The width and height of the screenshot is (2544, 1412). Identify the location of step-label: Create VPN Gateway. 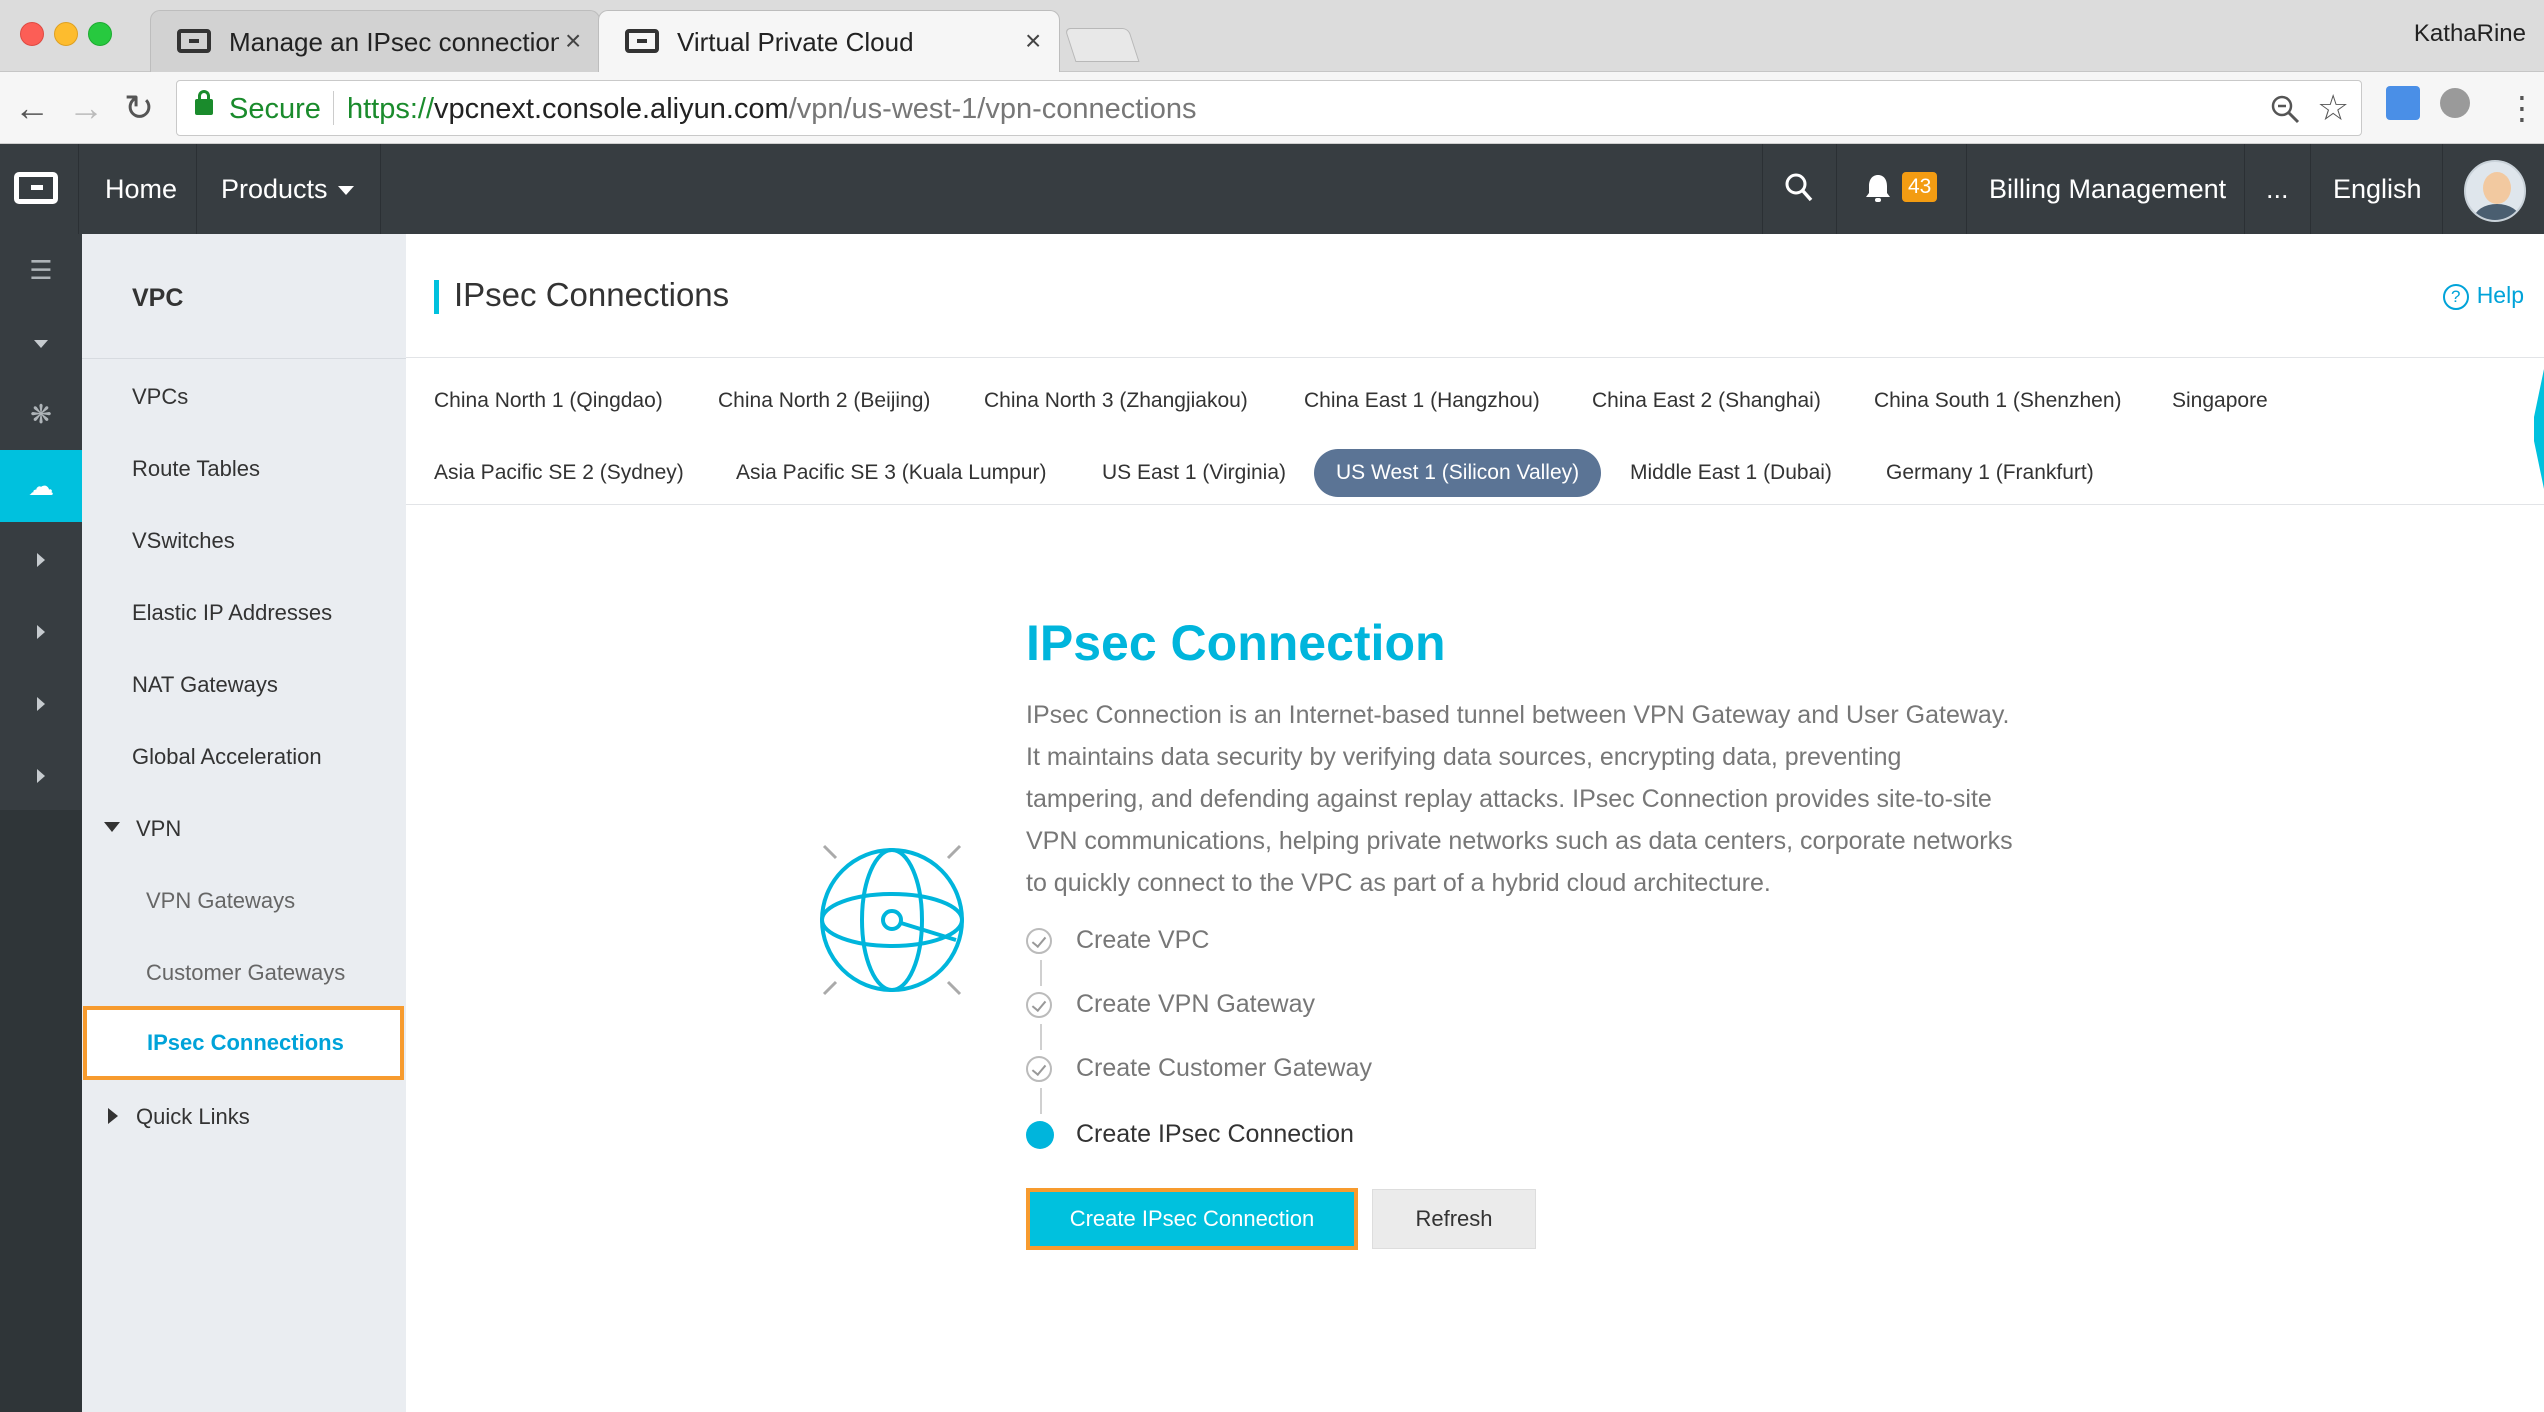
(1195, 1004).